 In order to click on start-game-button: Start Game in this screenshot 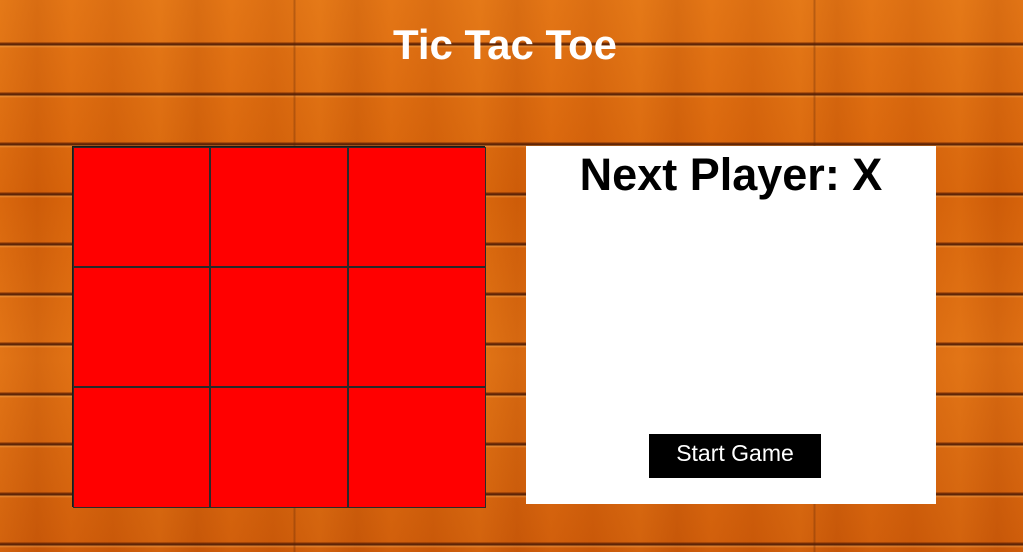, I will do `click(735, 456)`.